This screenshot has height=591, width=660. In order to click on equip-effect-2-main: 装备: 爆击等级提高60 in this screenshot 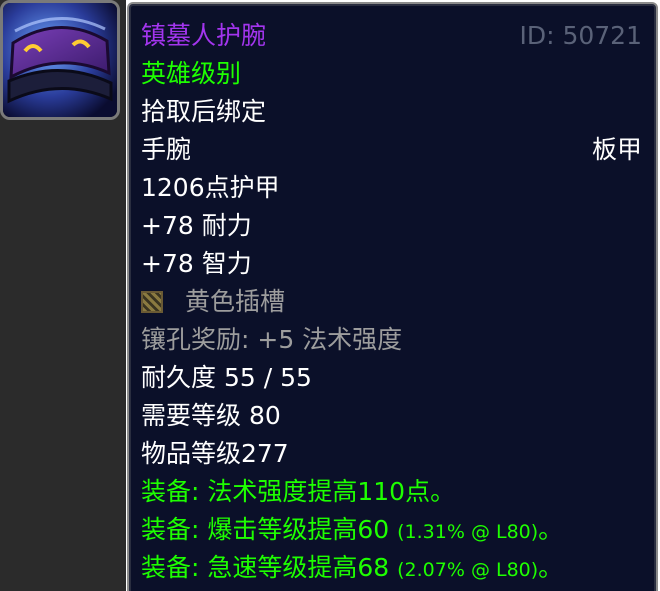, I will do `click(265, 529)`.